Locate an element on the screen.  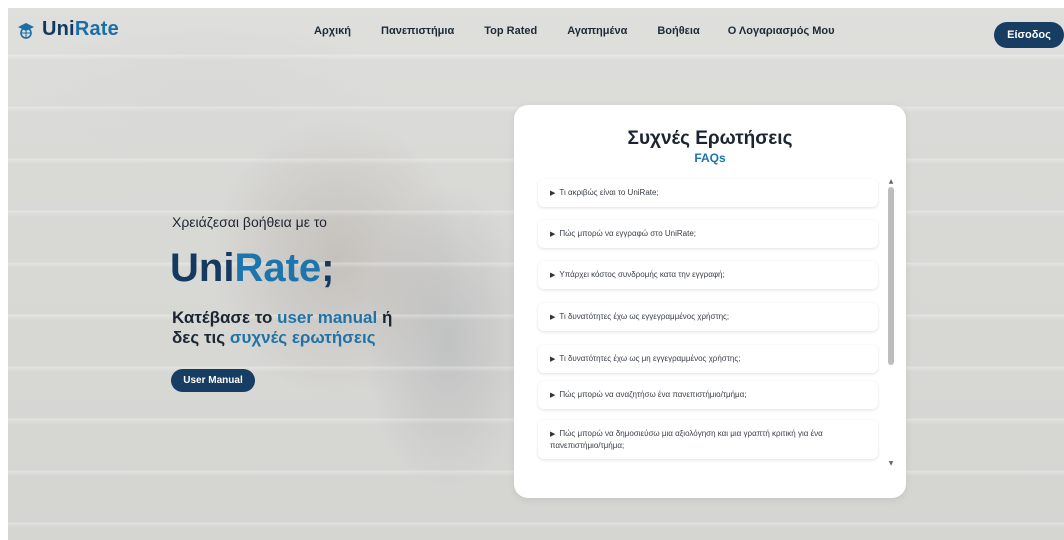
faq-scrollbar: ▲ ▼ is located at coordinates (891, 323).